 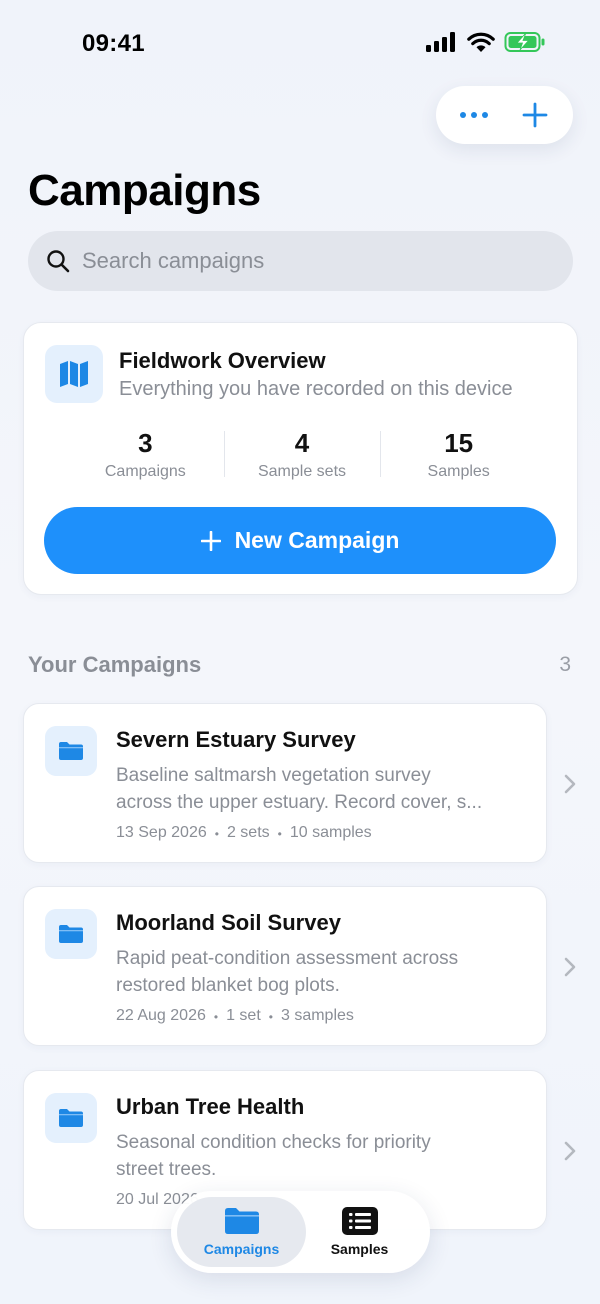 I want to click on map-icon, so click(x=74, y=374).